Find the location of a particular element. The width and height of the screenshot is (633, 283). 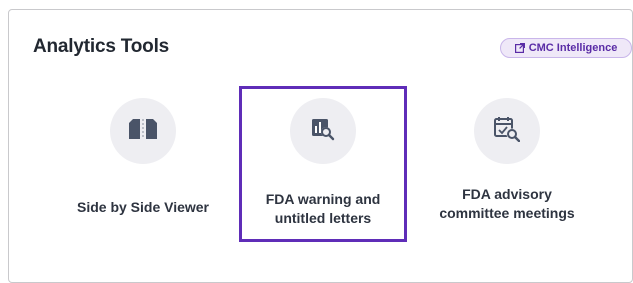

tool-fda-warning-letters: FDA warning and untitled letters is located at coordinates (323, 164).